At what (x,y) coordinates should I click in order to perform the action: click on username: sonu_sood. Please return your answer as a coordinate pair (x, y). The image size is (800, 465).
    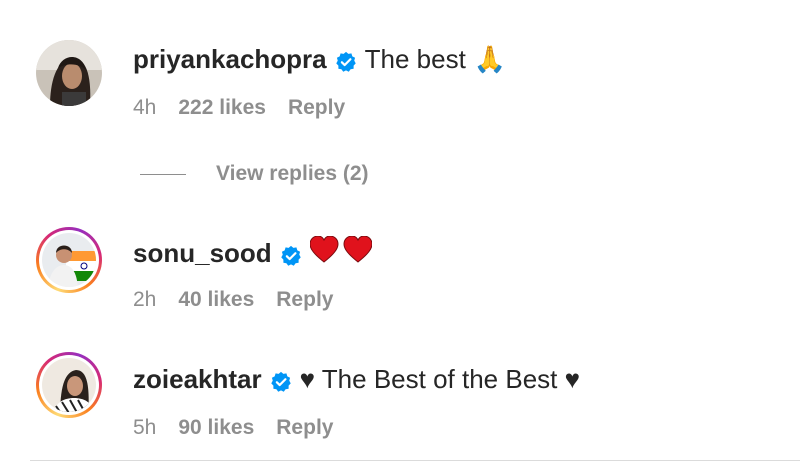
    Looking at the image, I should click on (202, 253).